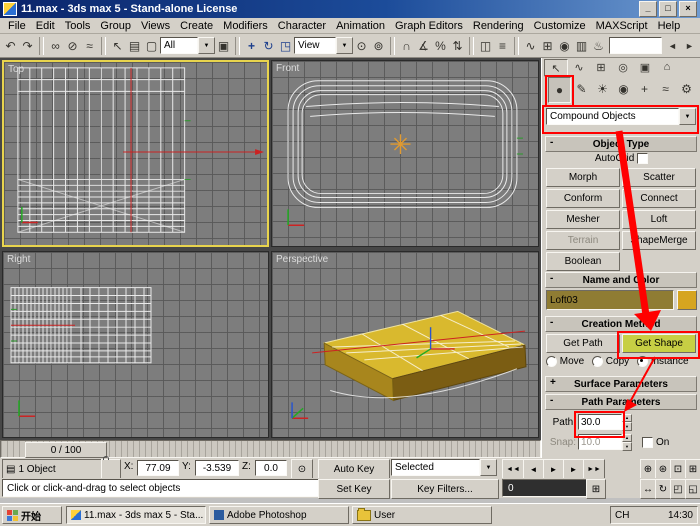  I want to click on category-spacewarps-icon: ≈, so click(665, 89).